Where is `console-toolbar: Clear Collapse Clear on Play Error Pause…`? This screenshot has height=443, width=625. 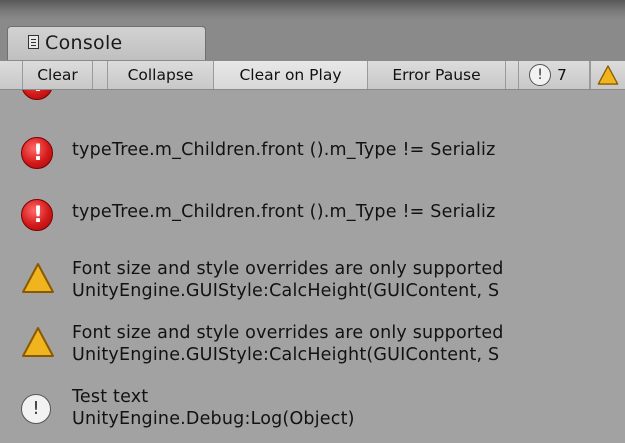
console-toolbar: Clear Collapse Clear on Play Error Pause… is located at coordinates (312, 75).